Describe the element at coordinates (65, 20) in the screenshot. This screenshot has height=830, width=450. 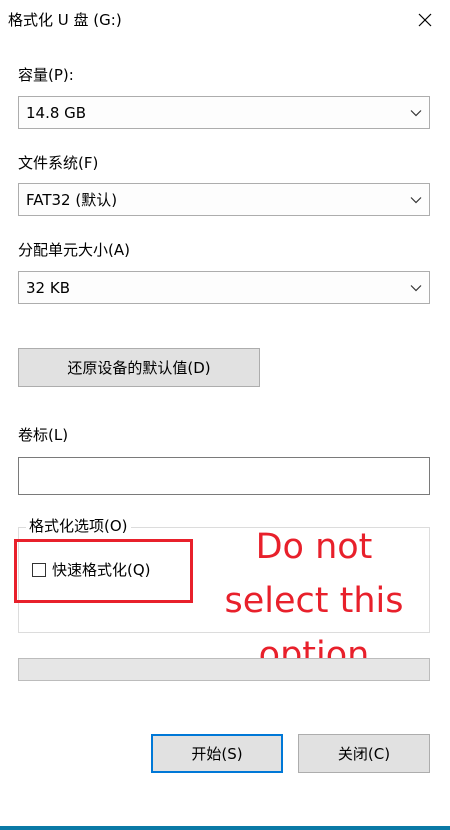
I see `window-title: 格式化 U 盘 (G:)` at that location.